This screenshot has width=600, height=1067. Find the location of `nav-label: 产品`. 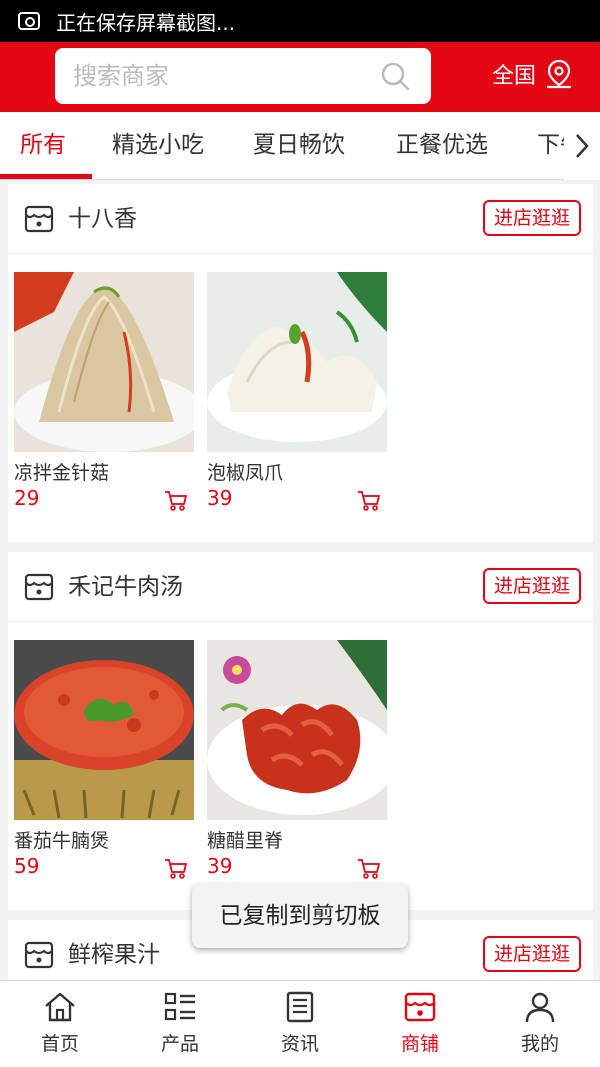

nav-label: 产品 is located at coordinates (179, 1044).